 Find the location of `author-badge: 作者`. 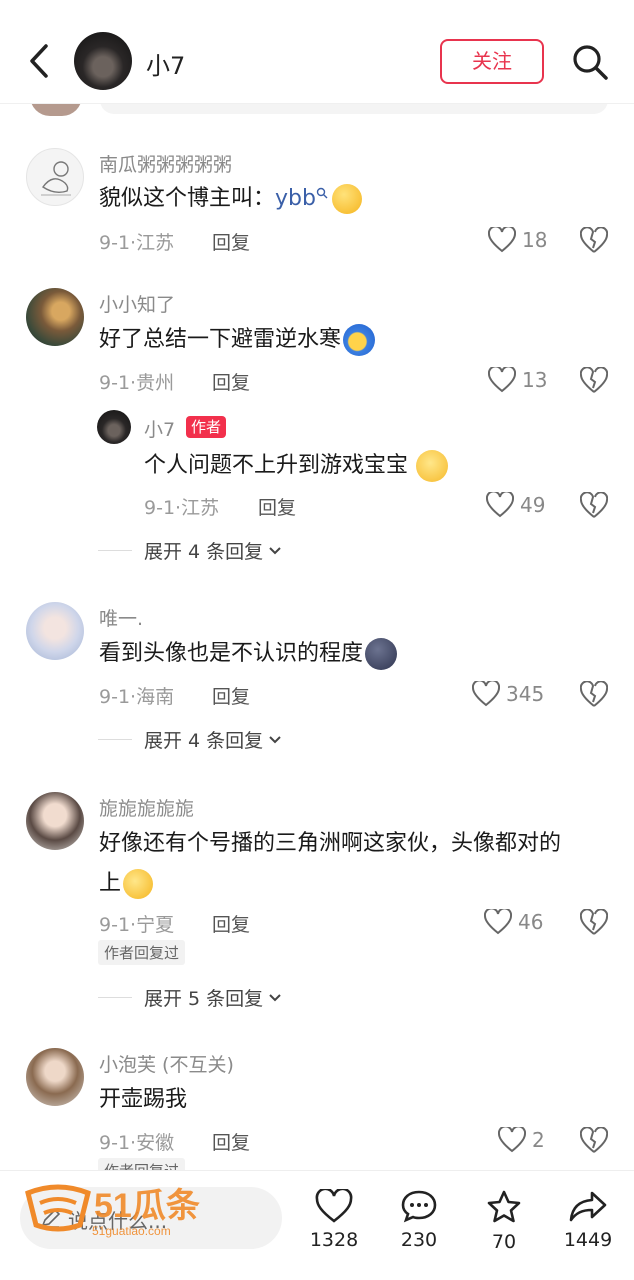

author-badge: 作者 is located at coordinates (206, 427).